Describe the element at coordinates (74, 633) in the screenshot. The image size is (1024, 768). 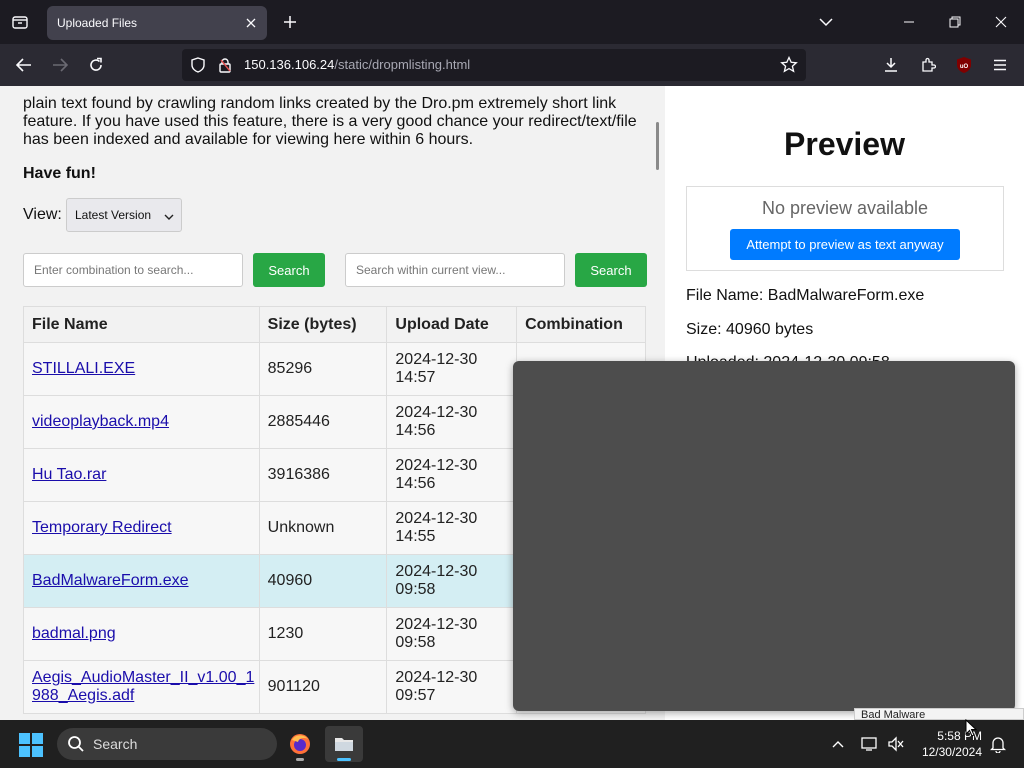
I see `file-link: badmal.png` at that location.